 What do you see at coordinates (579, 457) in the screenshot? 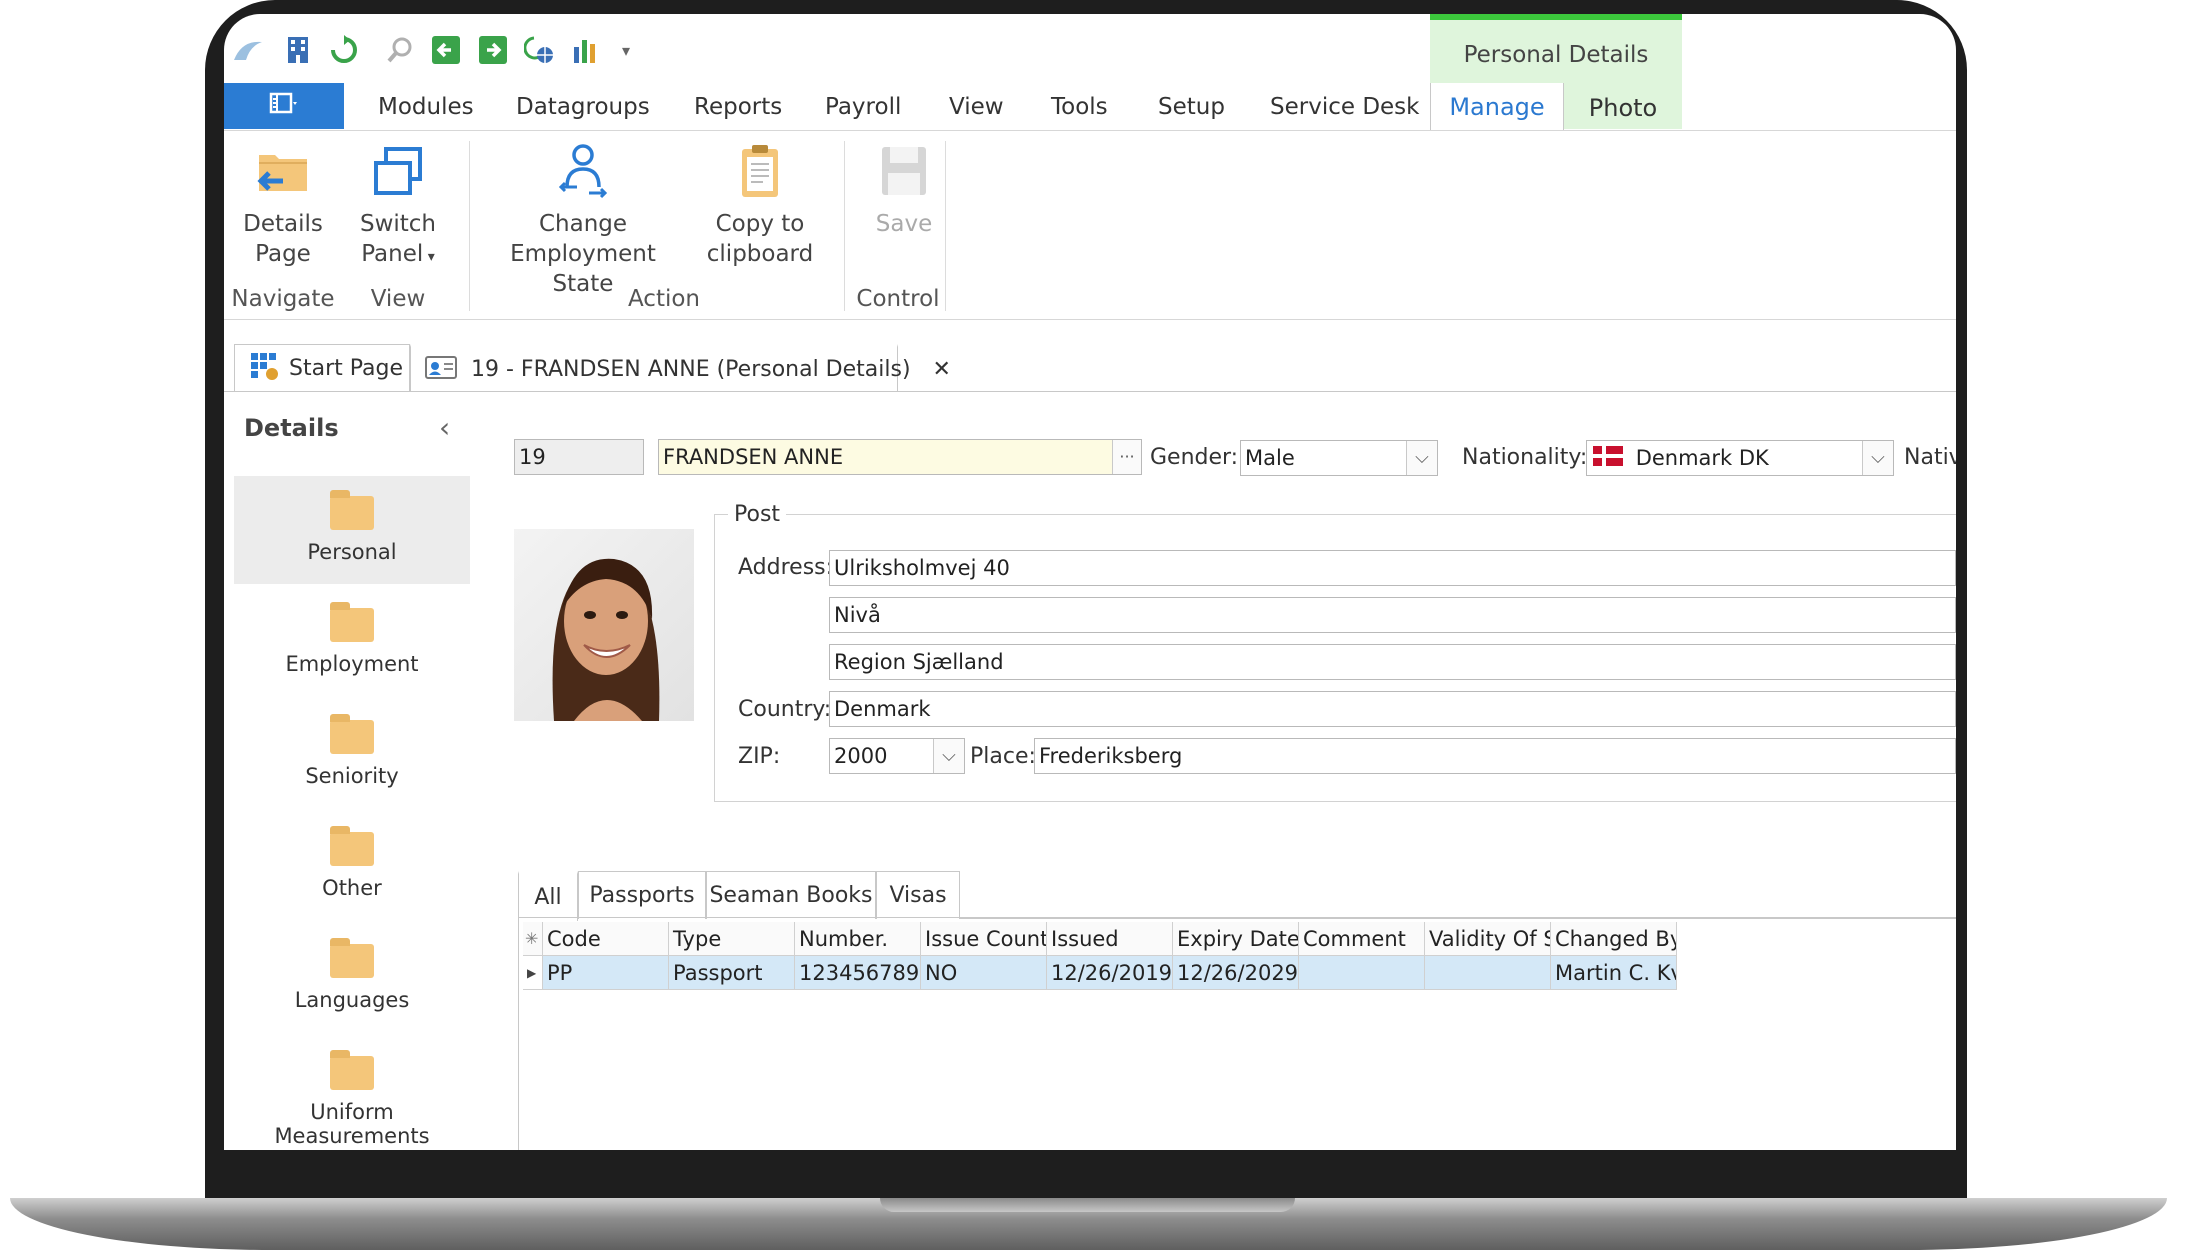
I see `employee-id-field: 19` at bounding box center [579, 457].